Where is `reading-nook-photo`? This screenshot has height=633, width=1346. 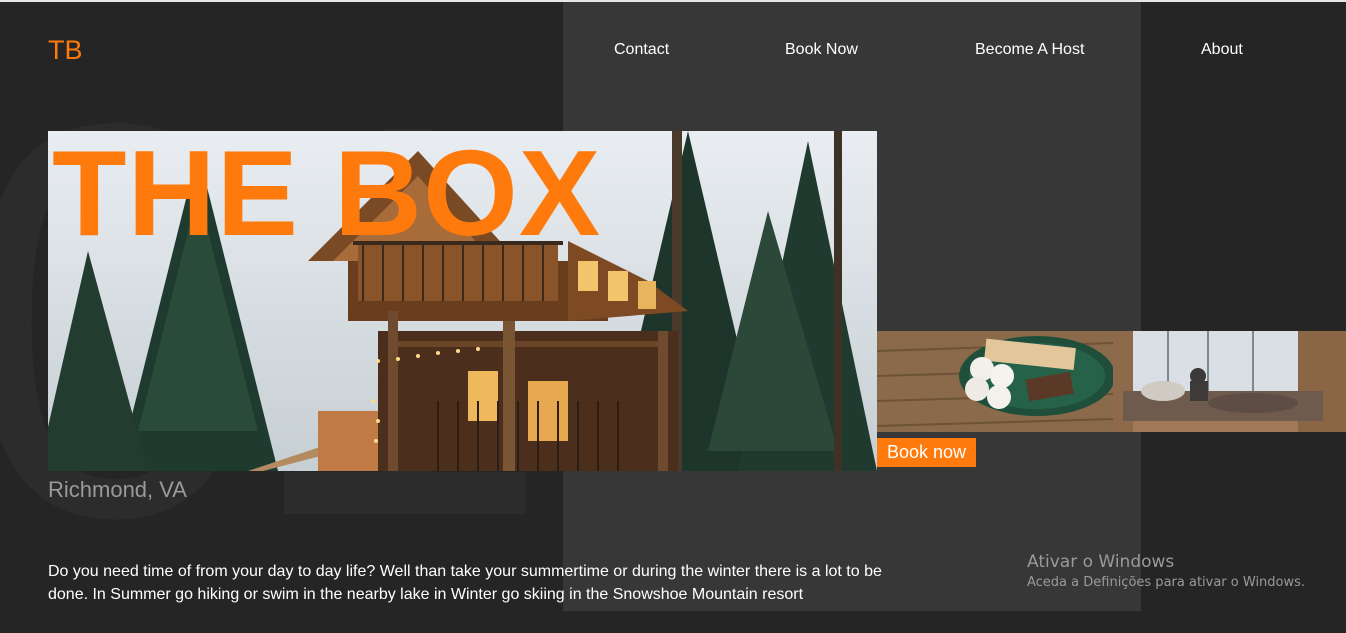 reading-nook-photo is located at coordinates (1229, 381).